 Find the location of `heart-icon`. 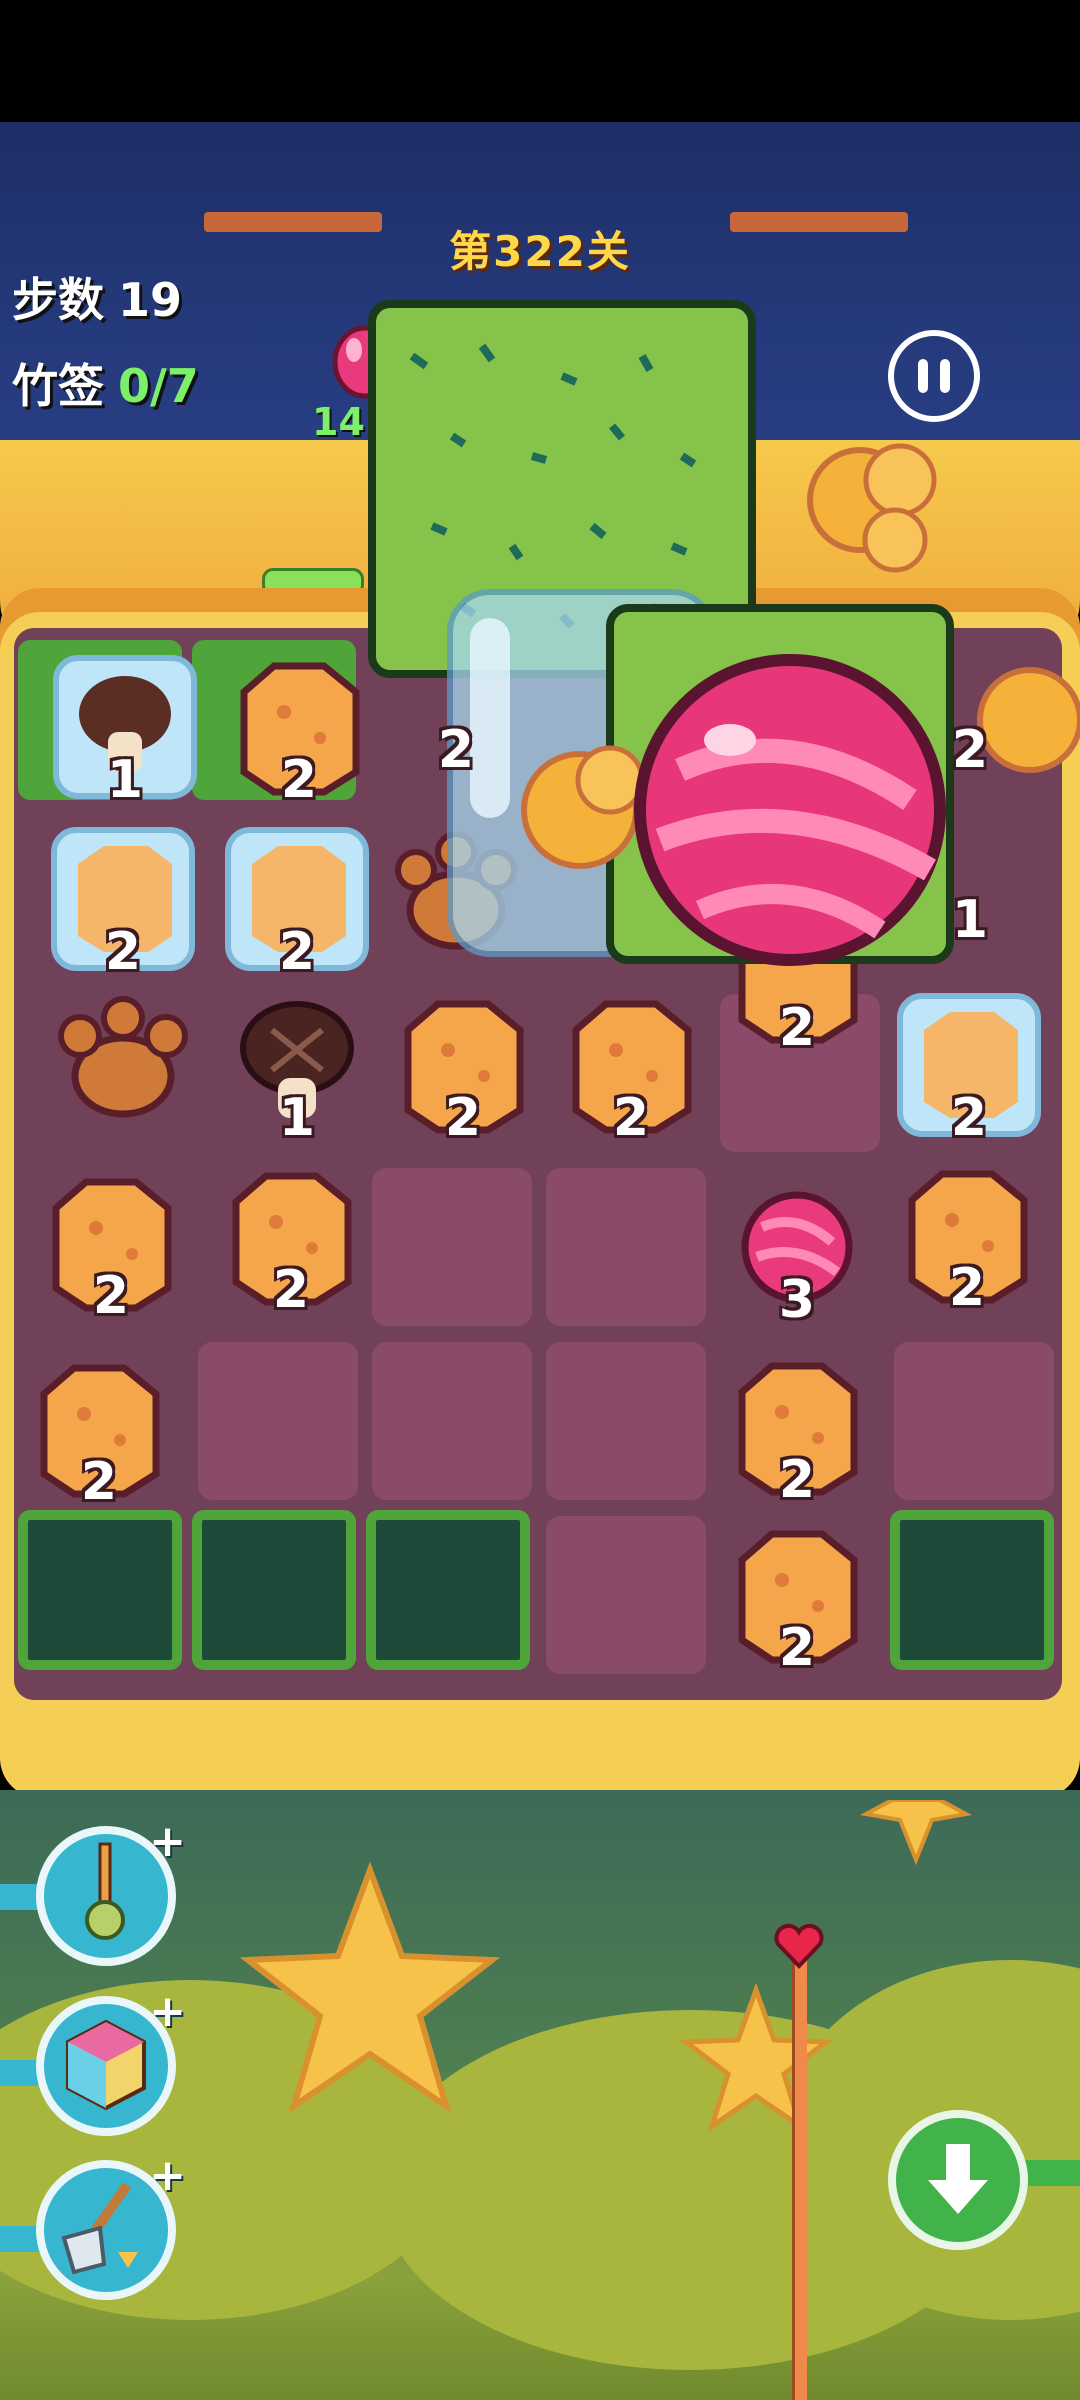

heart-icon is located at coordinates (799, 1946).